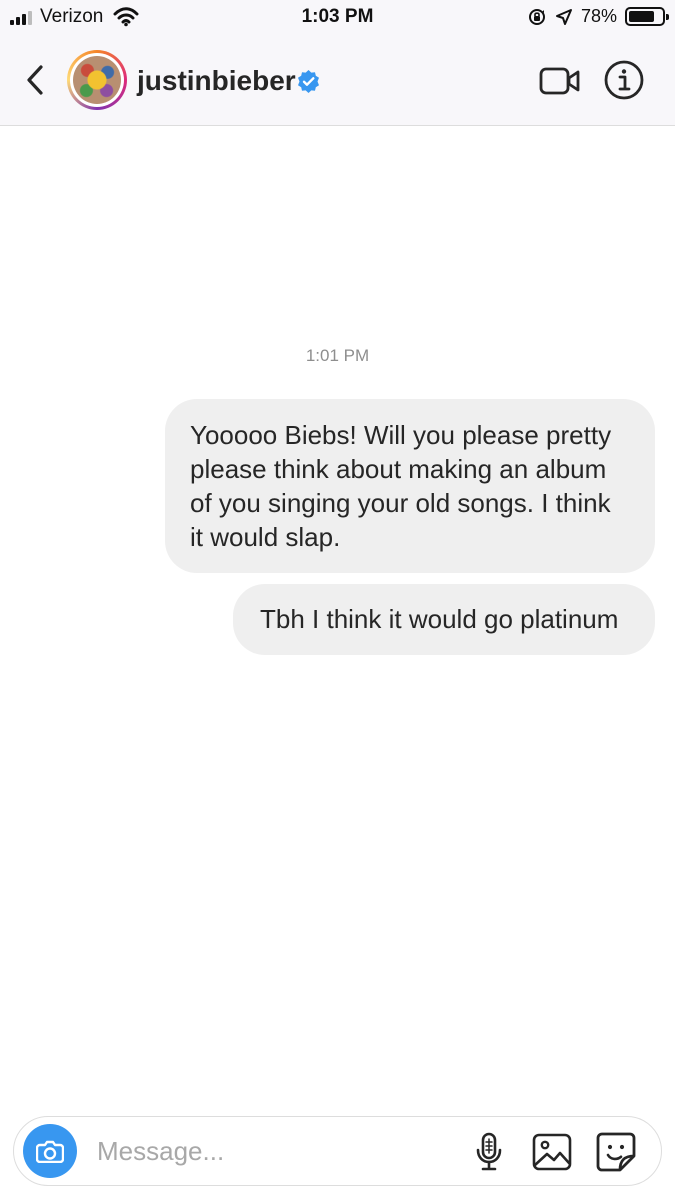 This screenshot has height=1200, width=675. I want to click on chat-header: justinbieber, so click(337, 81).